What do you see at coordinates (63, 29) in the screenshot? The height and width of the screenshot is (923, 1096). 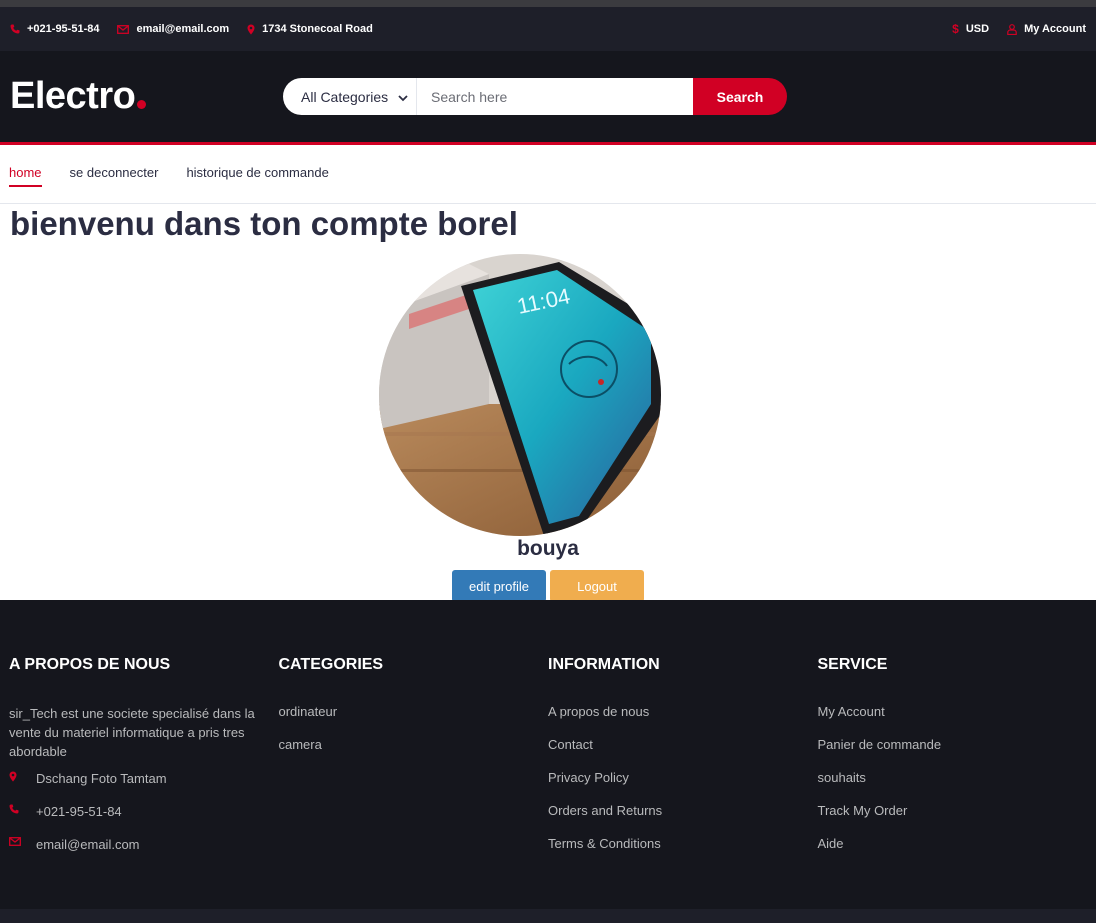 I see `top-phone-text: +021-95-51-84` at bounding box center [63, 29].